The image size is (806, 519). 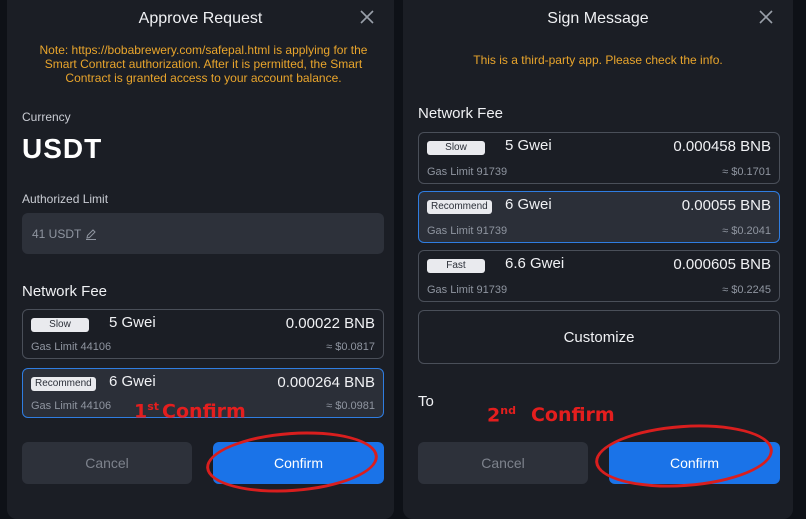 I want to click on fee-usd: ≈ $0.2041, so click(x=746, y=231).